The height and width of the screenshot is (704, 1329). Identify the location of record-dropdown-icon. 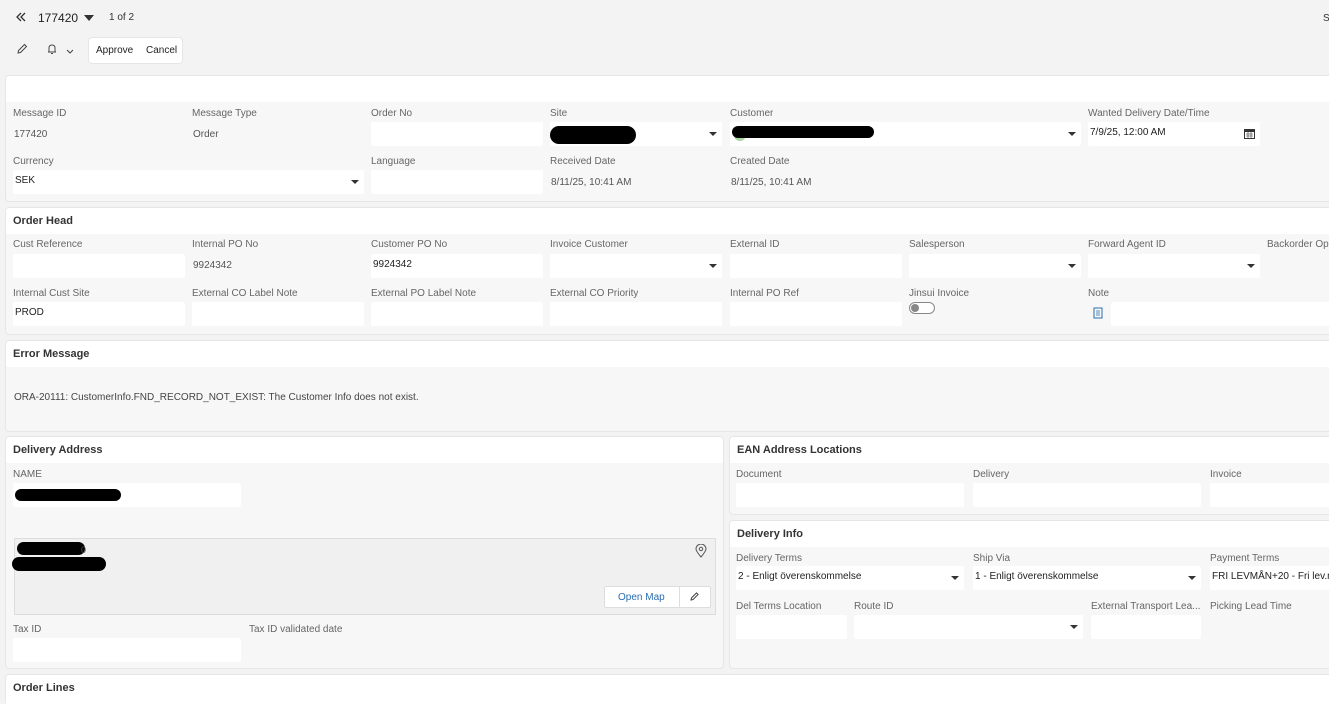
(89, 18).